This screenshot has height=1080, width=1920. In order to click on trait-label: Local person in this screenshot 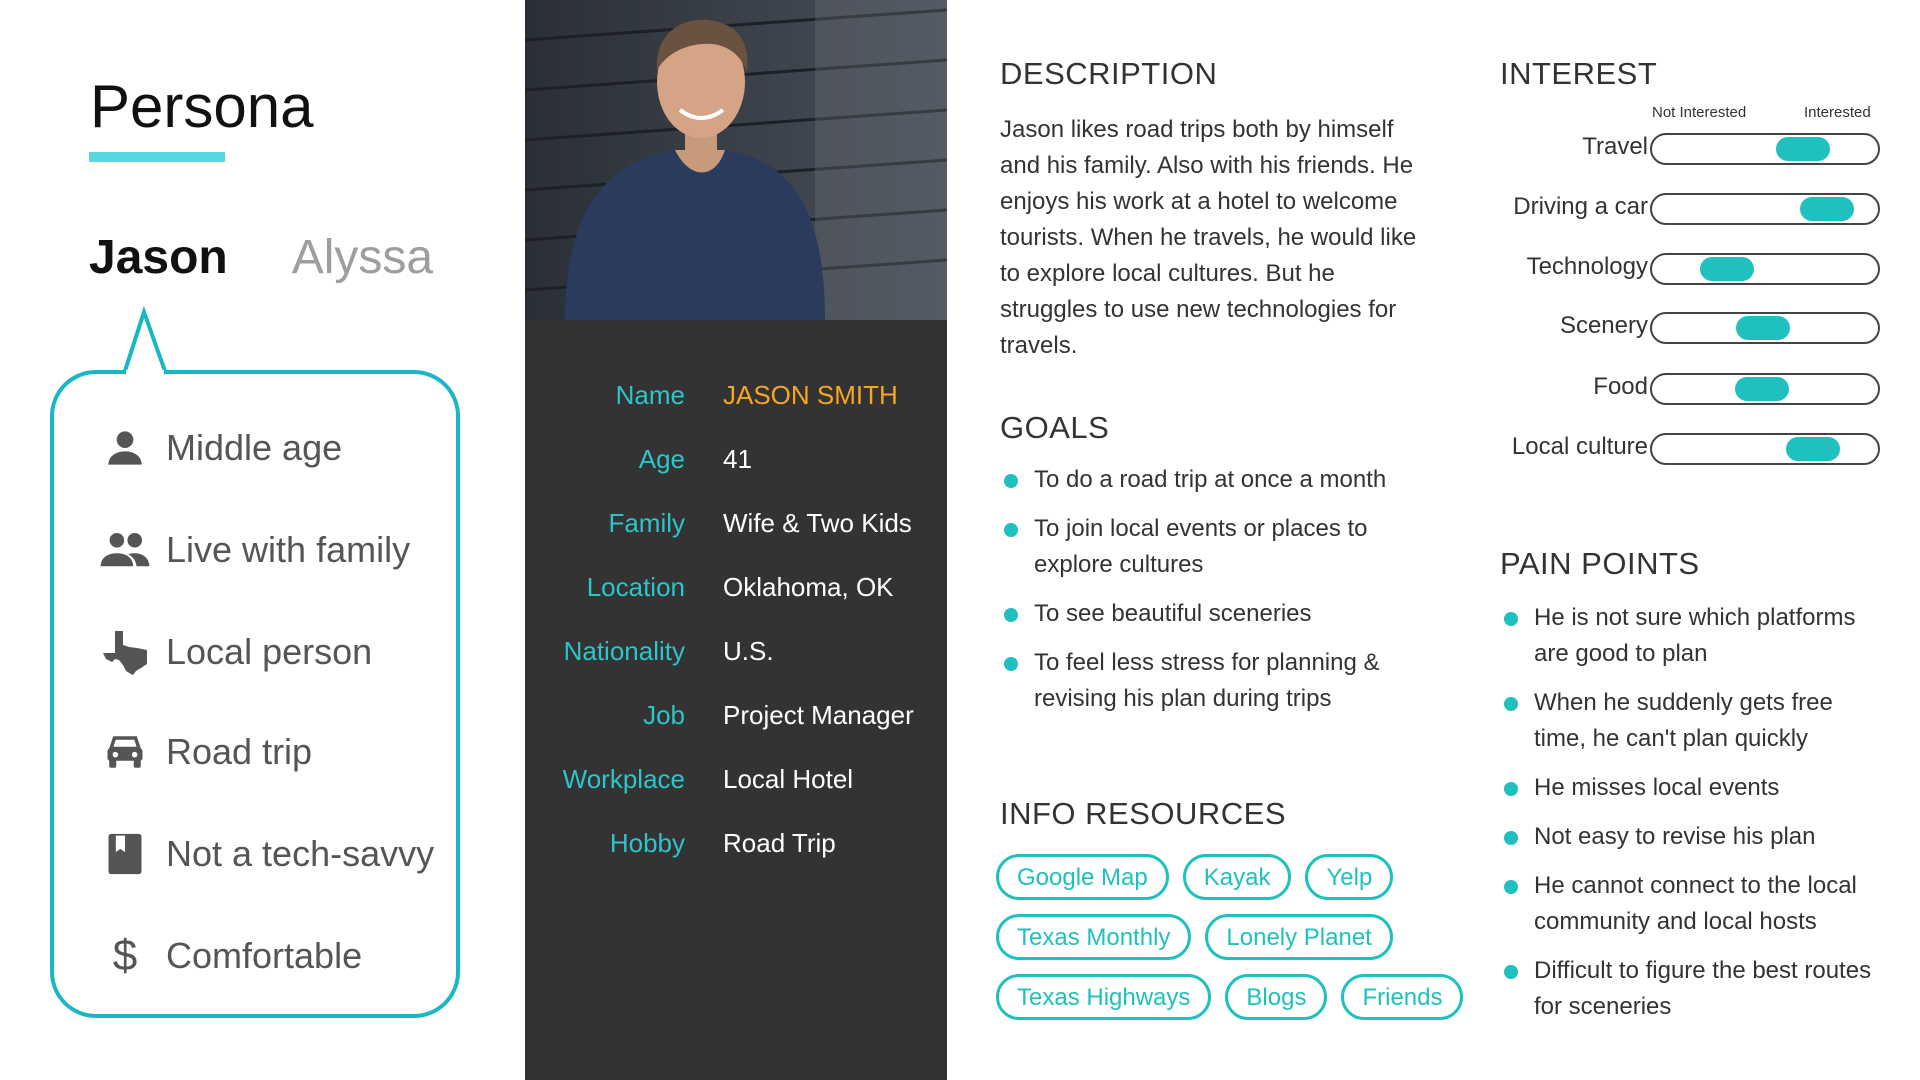, I will do `click(269, 651)`.